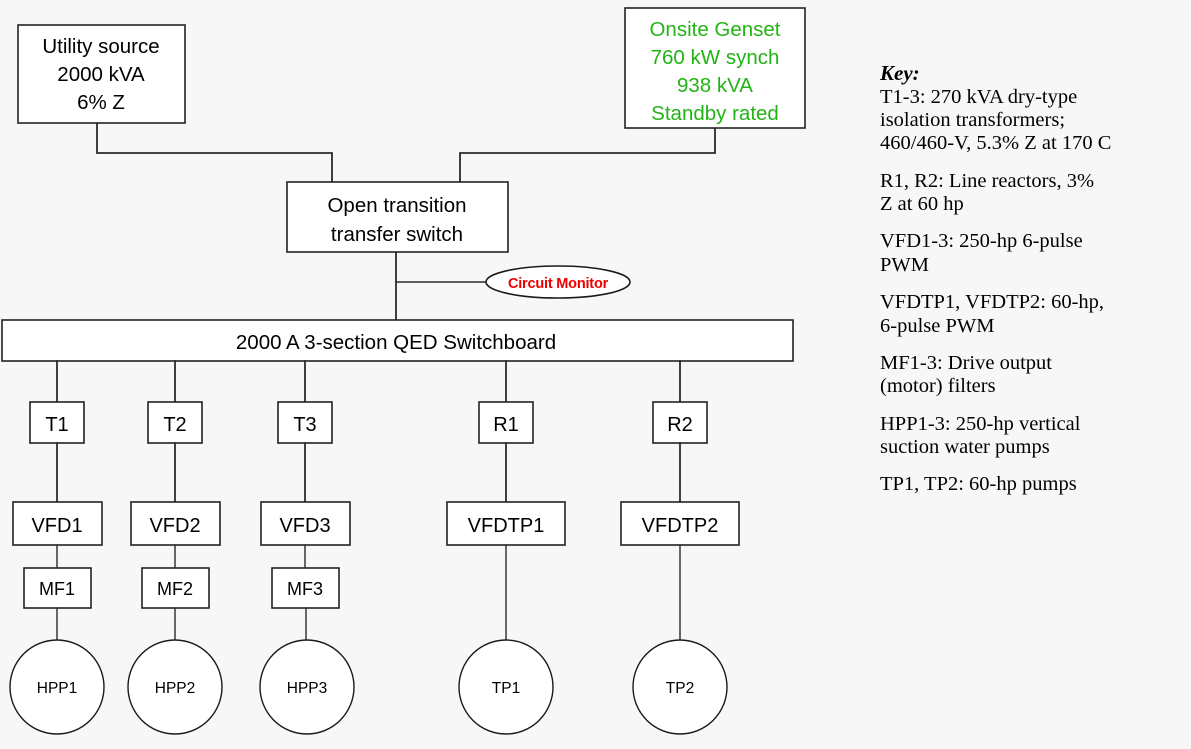  Describe the element at coordinates (214, 152) in the screenshot. I see `wire-utility-to-transfer-switch` at that location.